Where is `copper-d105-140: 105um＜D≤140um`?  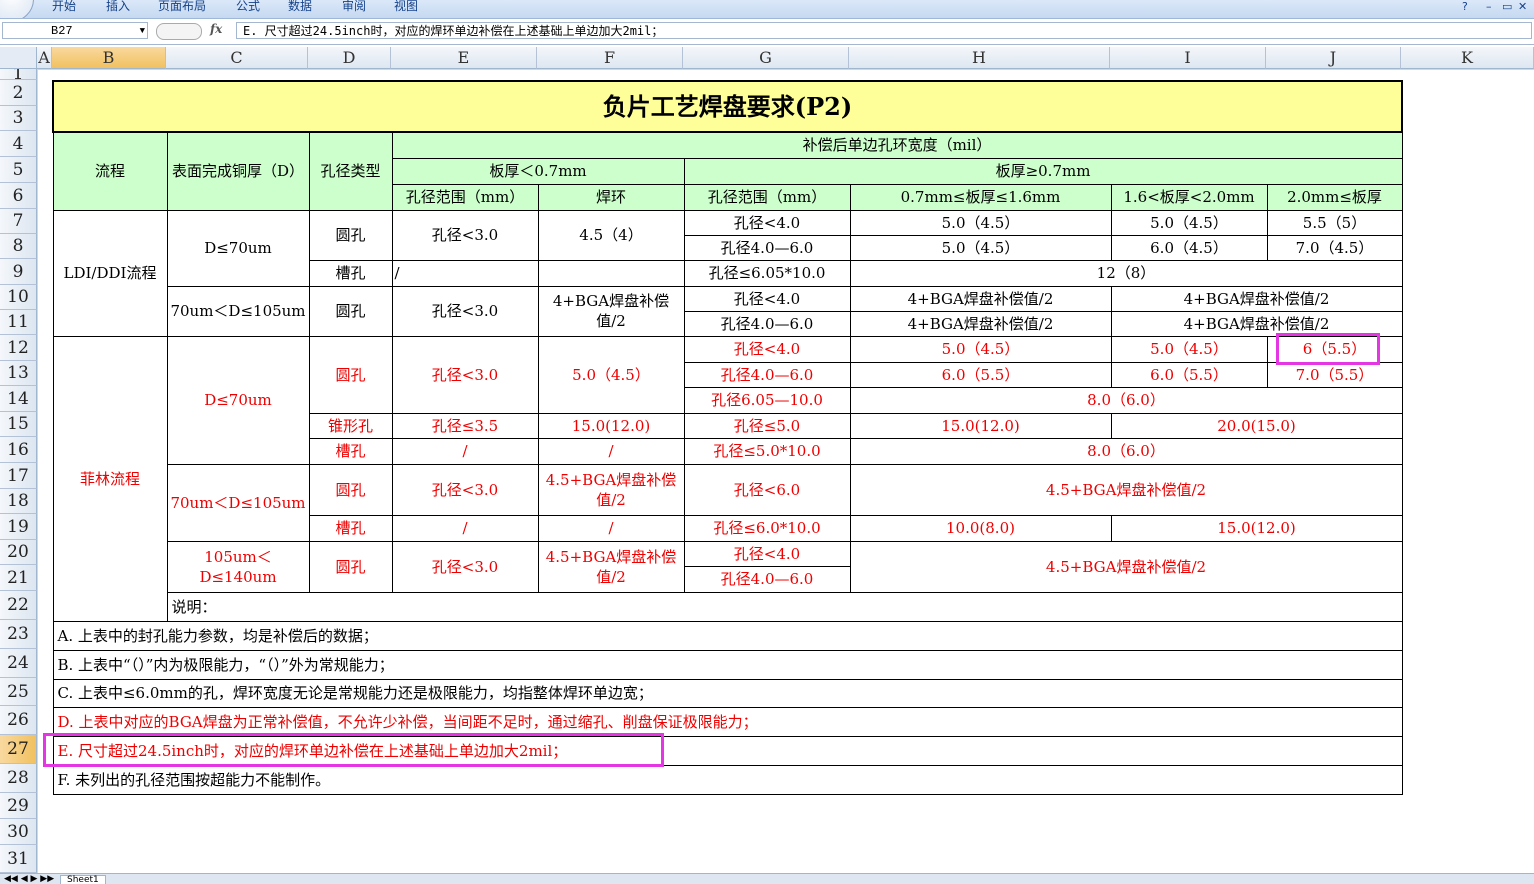 copper-d105-140: 105um＜D≤140um is located at coordinates (238, 566).